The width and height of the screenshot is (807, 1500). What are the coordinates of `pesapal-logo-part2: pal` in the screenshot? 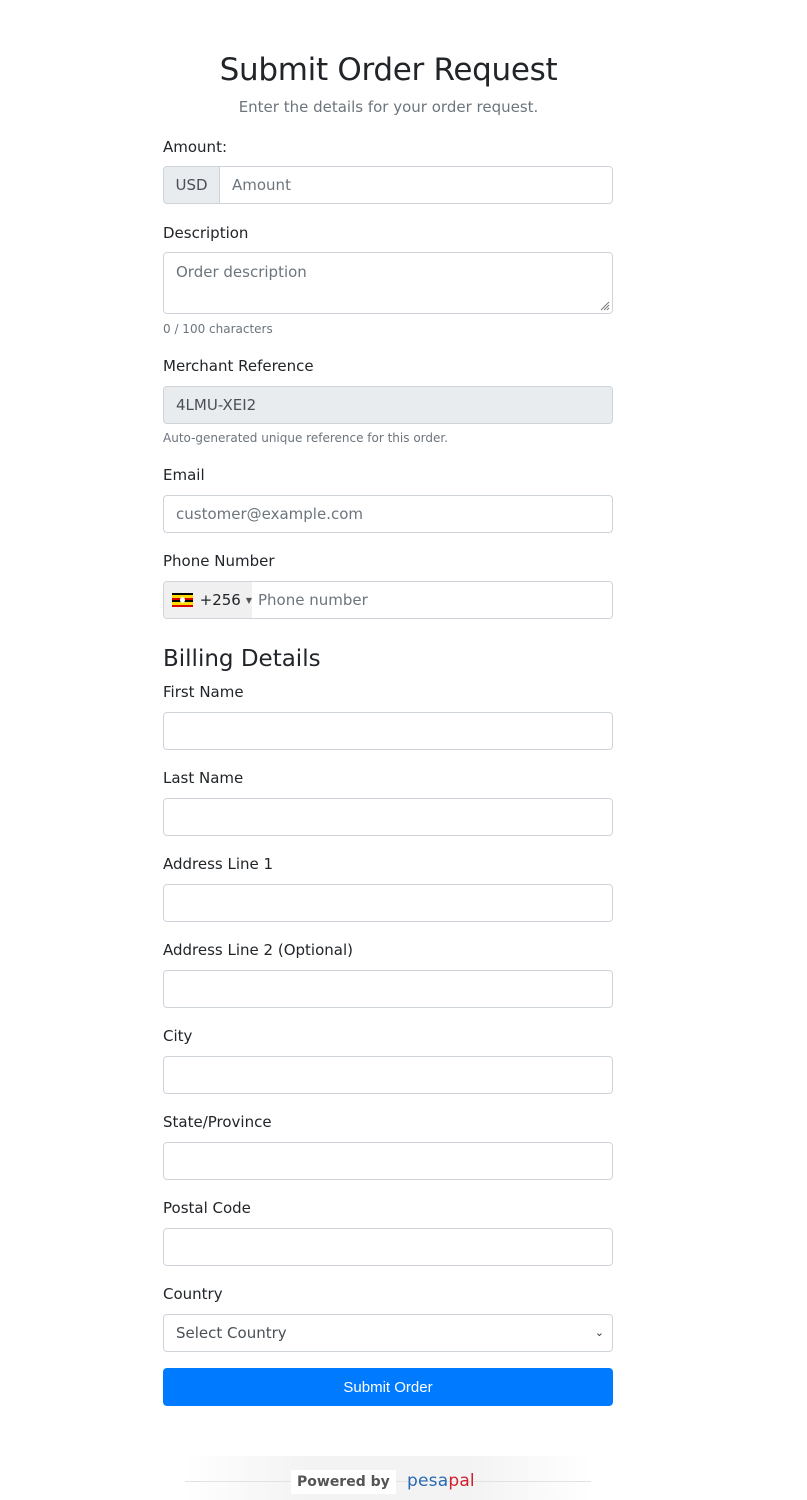 It's located at (461, 1481).